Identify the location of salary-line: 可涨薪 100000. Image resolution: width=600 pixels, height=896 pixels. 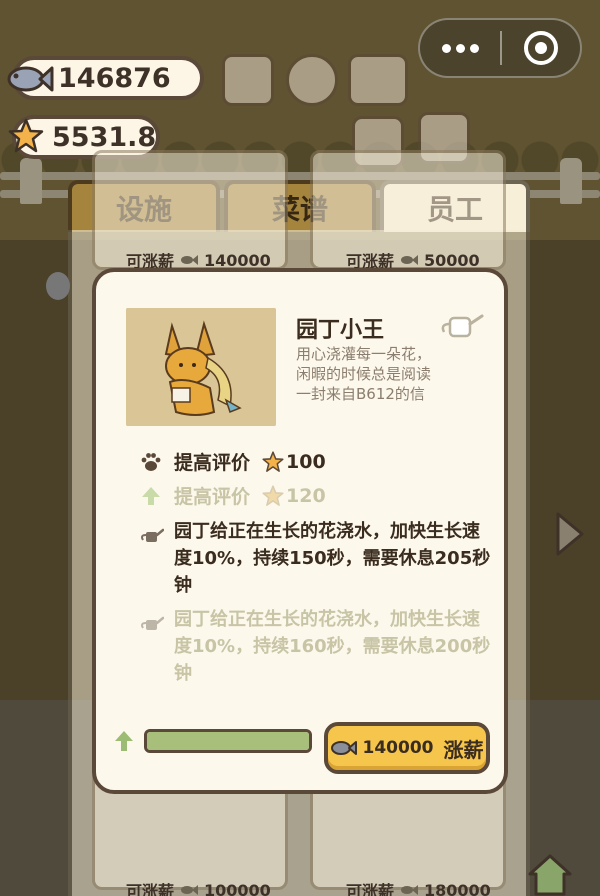
(198, 888).